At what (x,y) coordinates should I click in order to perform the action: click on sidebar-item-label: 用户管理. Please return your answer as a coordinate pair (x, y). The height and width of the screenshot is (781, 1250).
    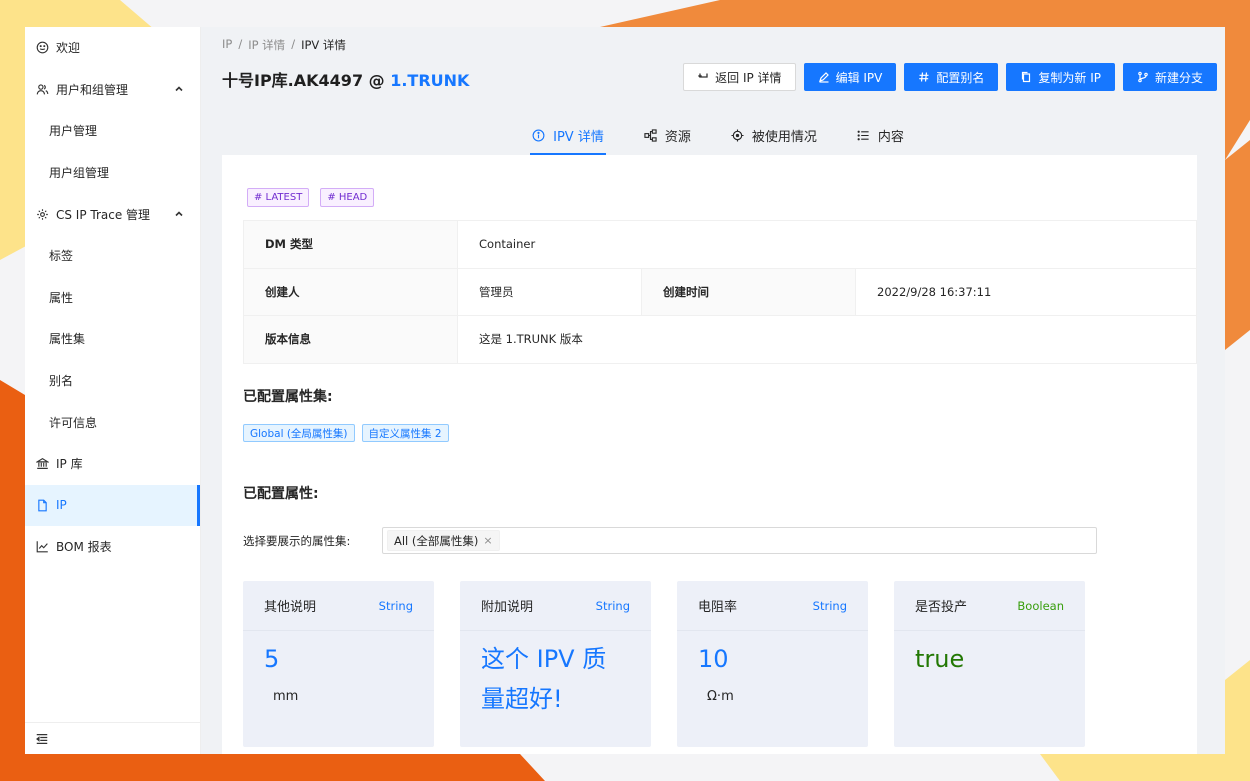
    Looking at the image, I should click on (73, 131).